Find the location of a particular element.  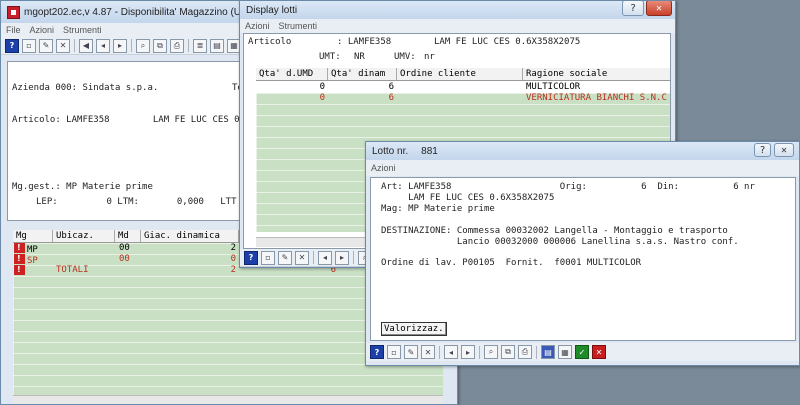

row-giac: 0 is located at coordinates (233, 259).